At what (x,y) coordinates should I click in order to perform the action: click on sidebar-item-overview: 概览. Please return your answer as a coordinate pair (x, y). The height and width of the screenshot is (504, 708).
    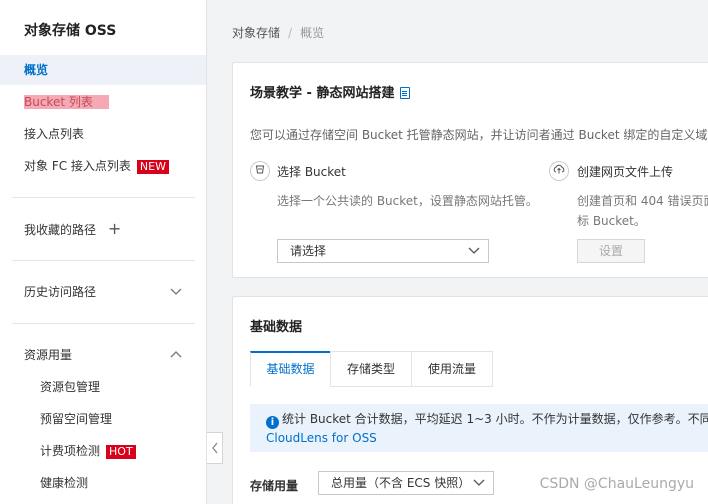
    Looking at the image, I should click on (103, 70).